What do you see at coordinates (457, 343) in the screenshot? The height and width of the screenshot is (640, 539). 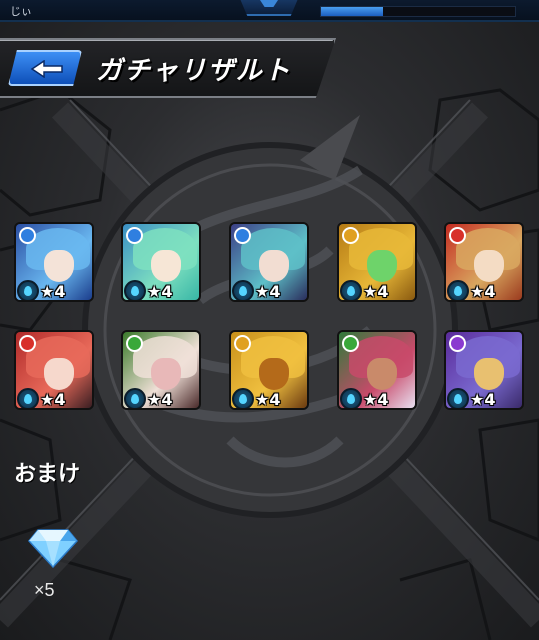 I see `dark-element-icon` at bounding box center [457, 343].